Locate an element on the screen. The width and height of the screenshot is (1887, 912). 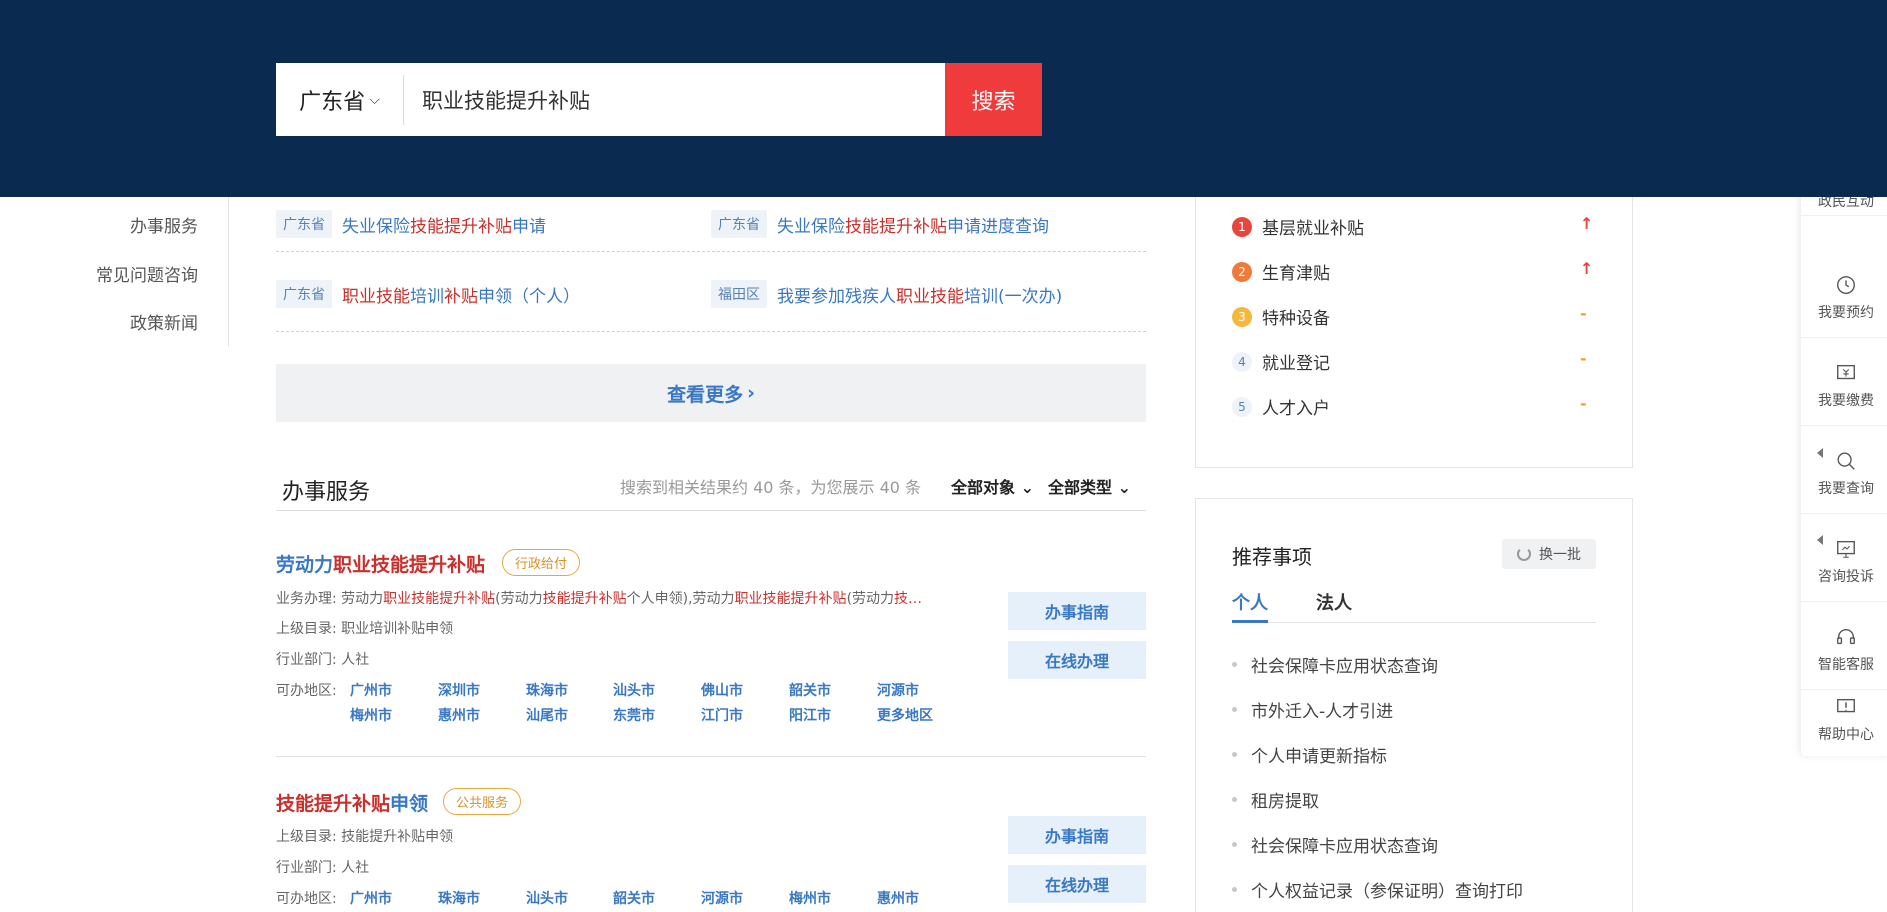
service-type-badge: 行政给付 is located at coordinates (541, 562).